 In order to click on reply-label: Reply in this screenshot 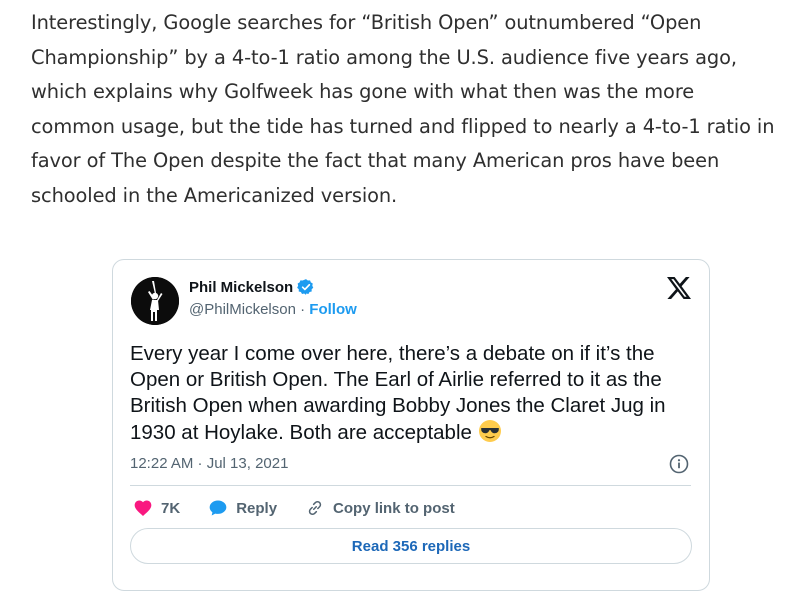, I will do `click(257, 508)`.